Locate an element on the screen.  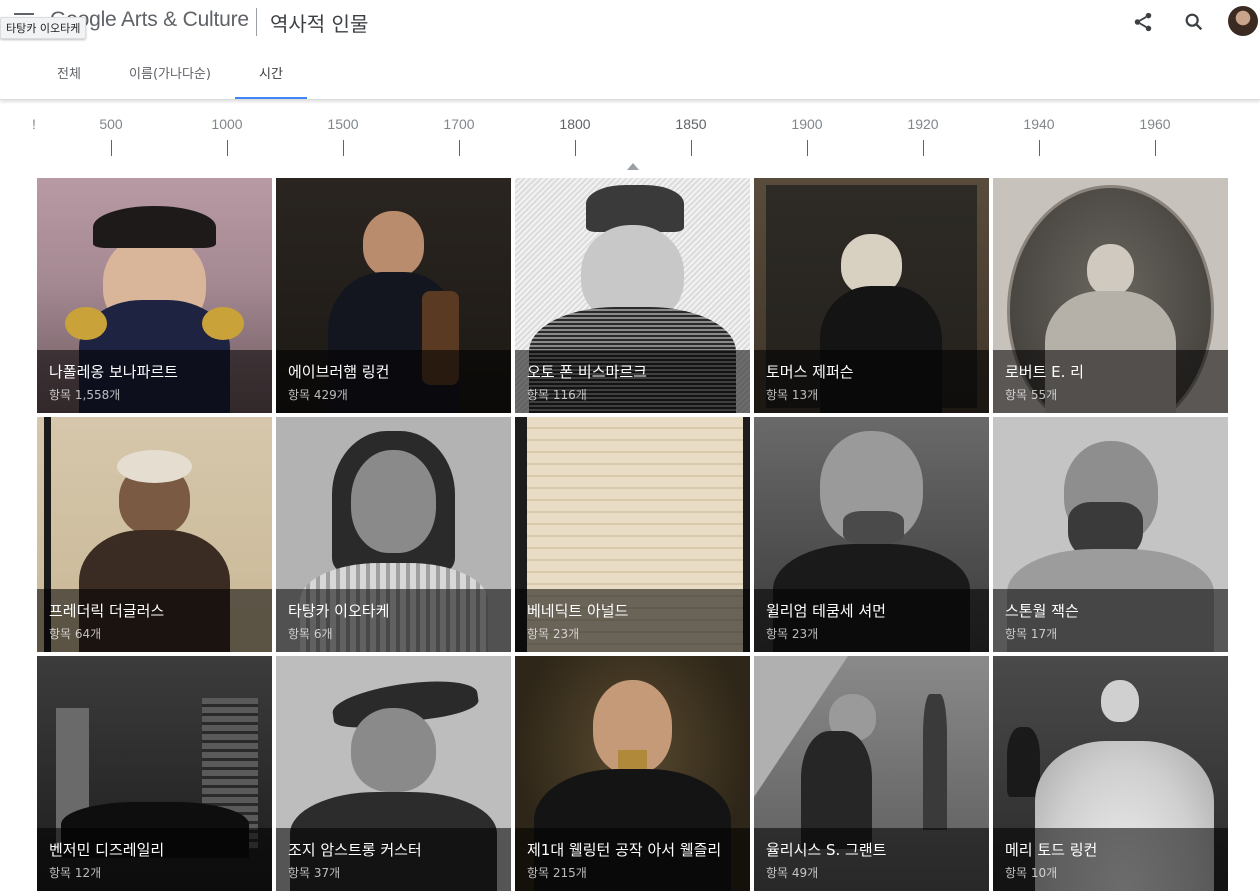
figure-card: 제1대 웰링턴 공작 아서 웰즐리 항목 215개 is located at coordinates (632, 773).